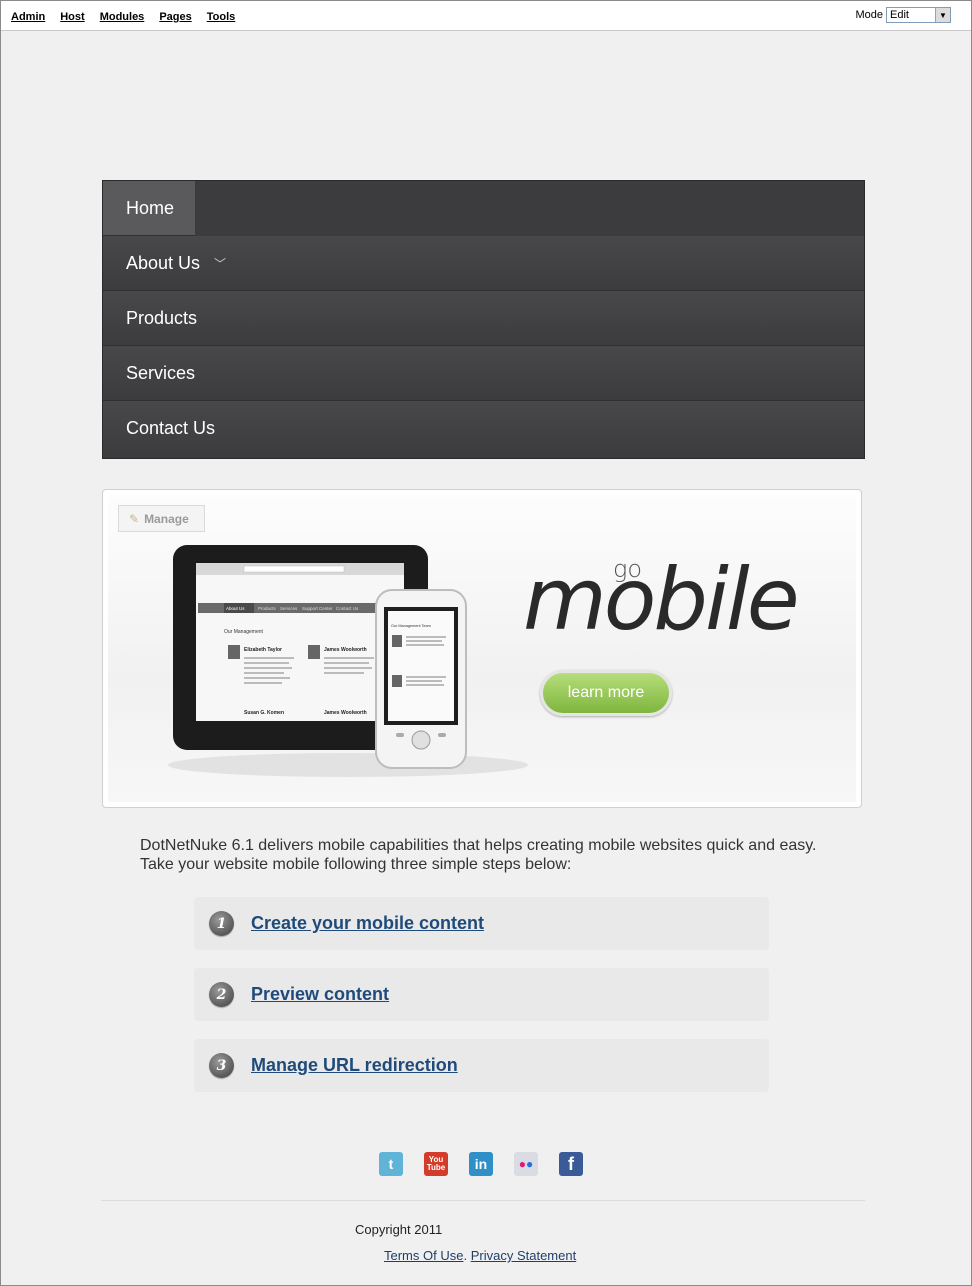  Describe the element at coordinates (320, 994) in the screenshot. I see `preview-content-link: Preview content` at that location.